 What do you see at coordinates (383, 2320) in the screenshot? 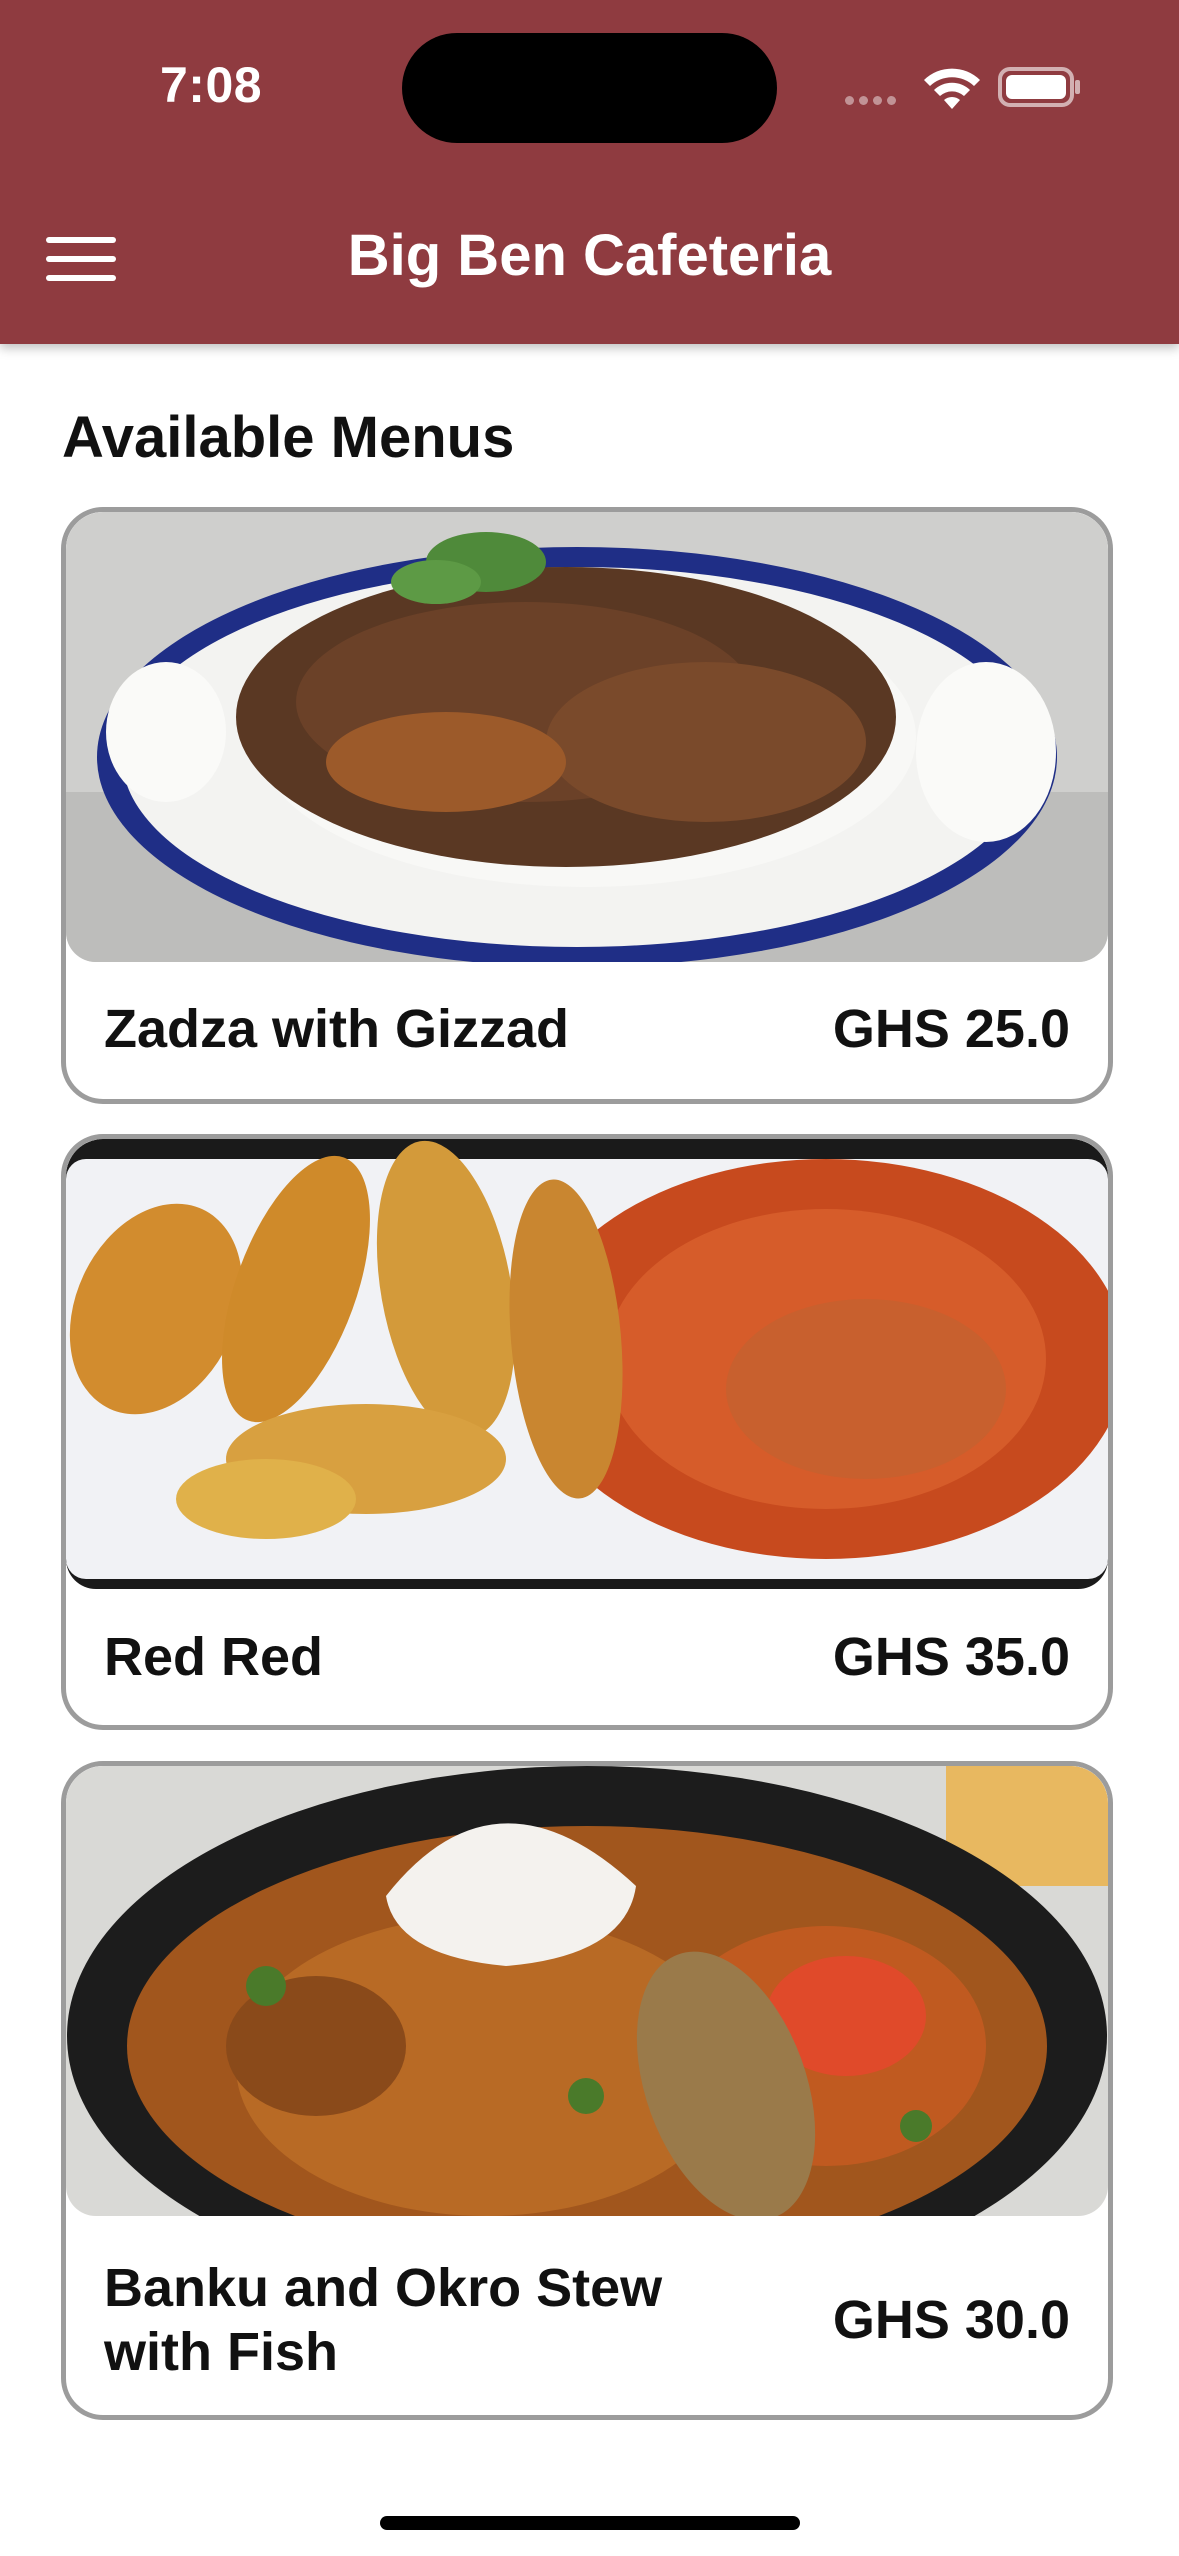
I see `menu-item-name: Banku and Okro Stew with Fish` at bounding box center [383, 2320].